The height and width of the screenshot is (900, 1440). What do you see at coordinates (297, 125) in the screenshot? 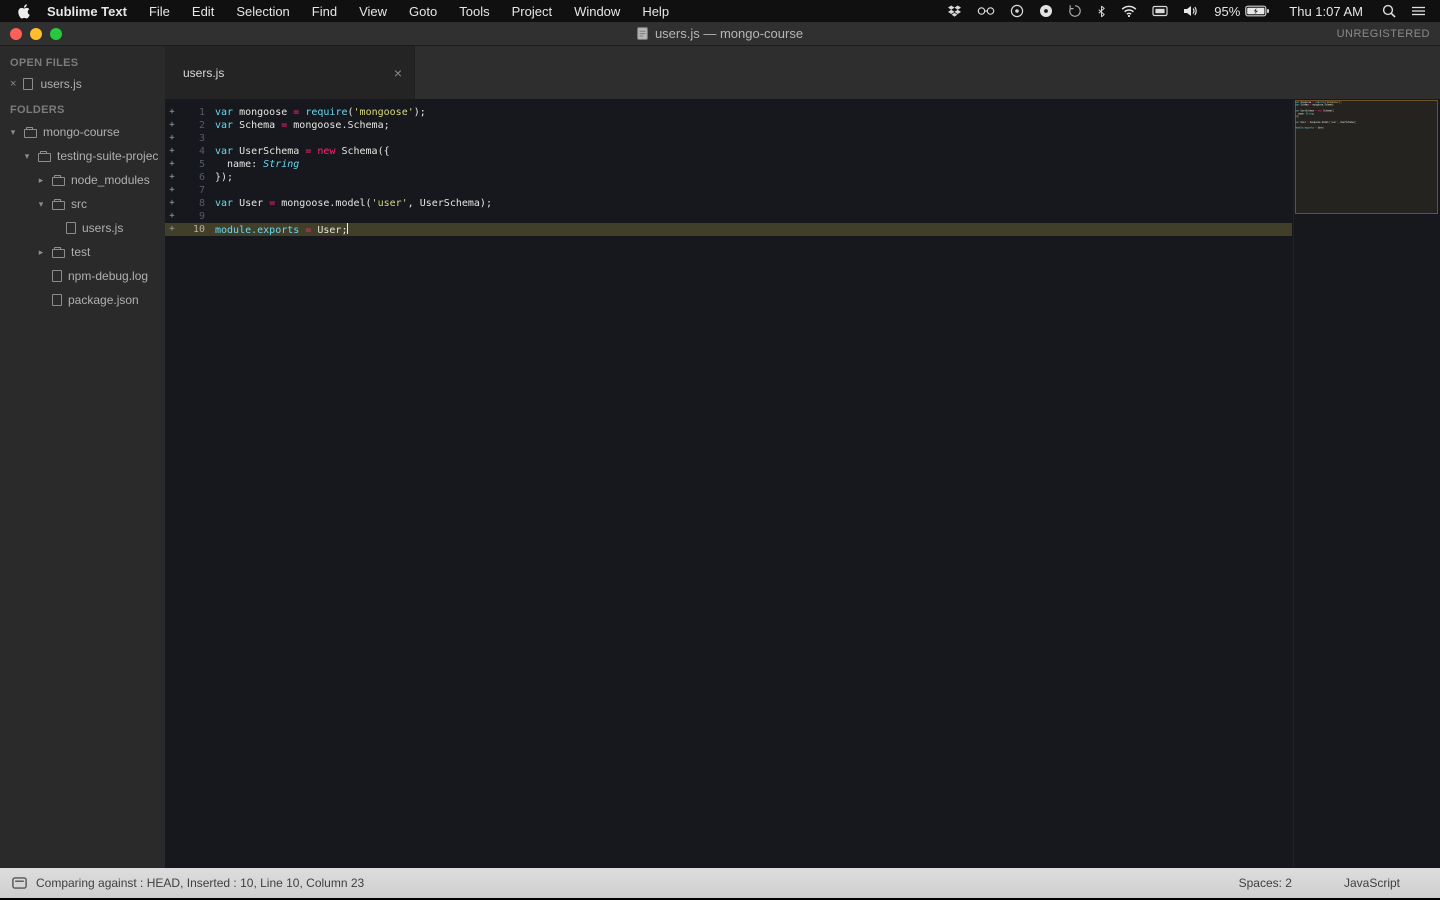
I see `code-text: var Schema = mongoose.Schema;` at bounding box center [297, 125].